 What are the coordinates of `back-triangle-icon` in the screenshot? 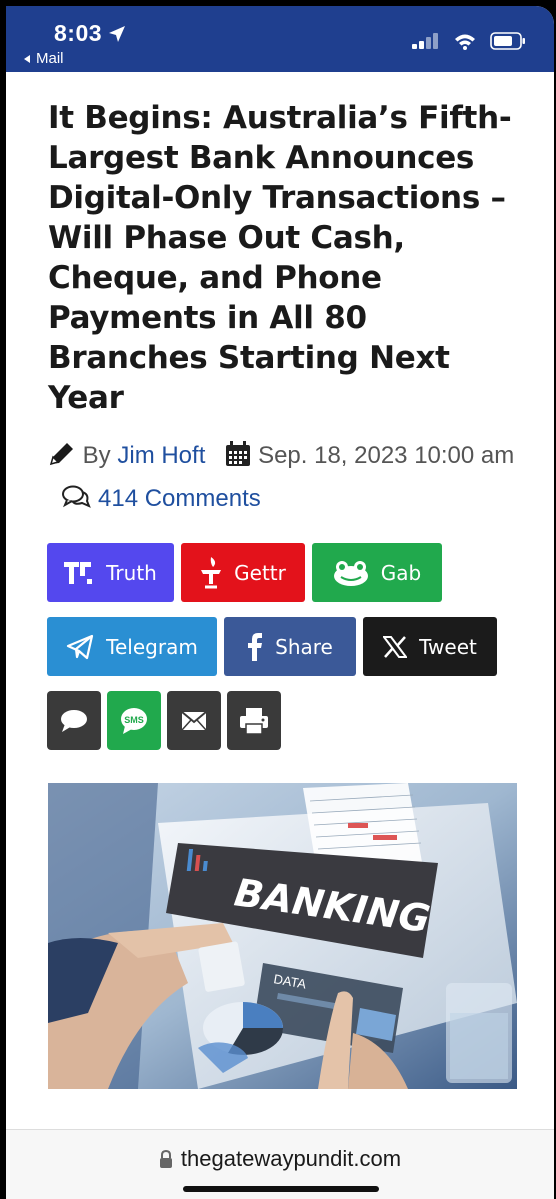 It's located at (27, 58).